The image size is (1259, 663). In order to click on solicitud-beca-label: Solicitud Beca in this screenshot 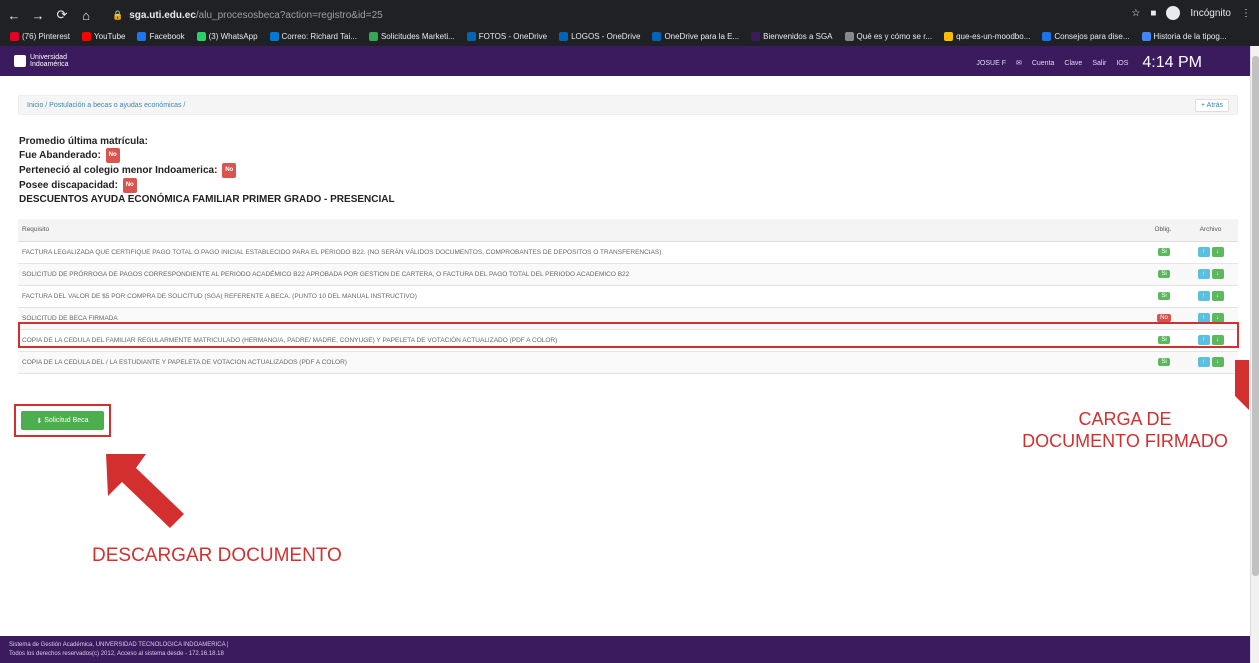, I will do `click(66, 420)`.